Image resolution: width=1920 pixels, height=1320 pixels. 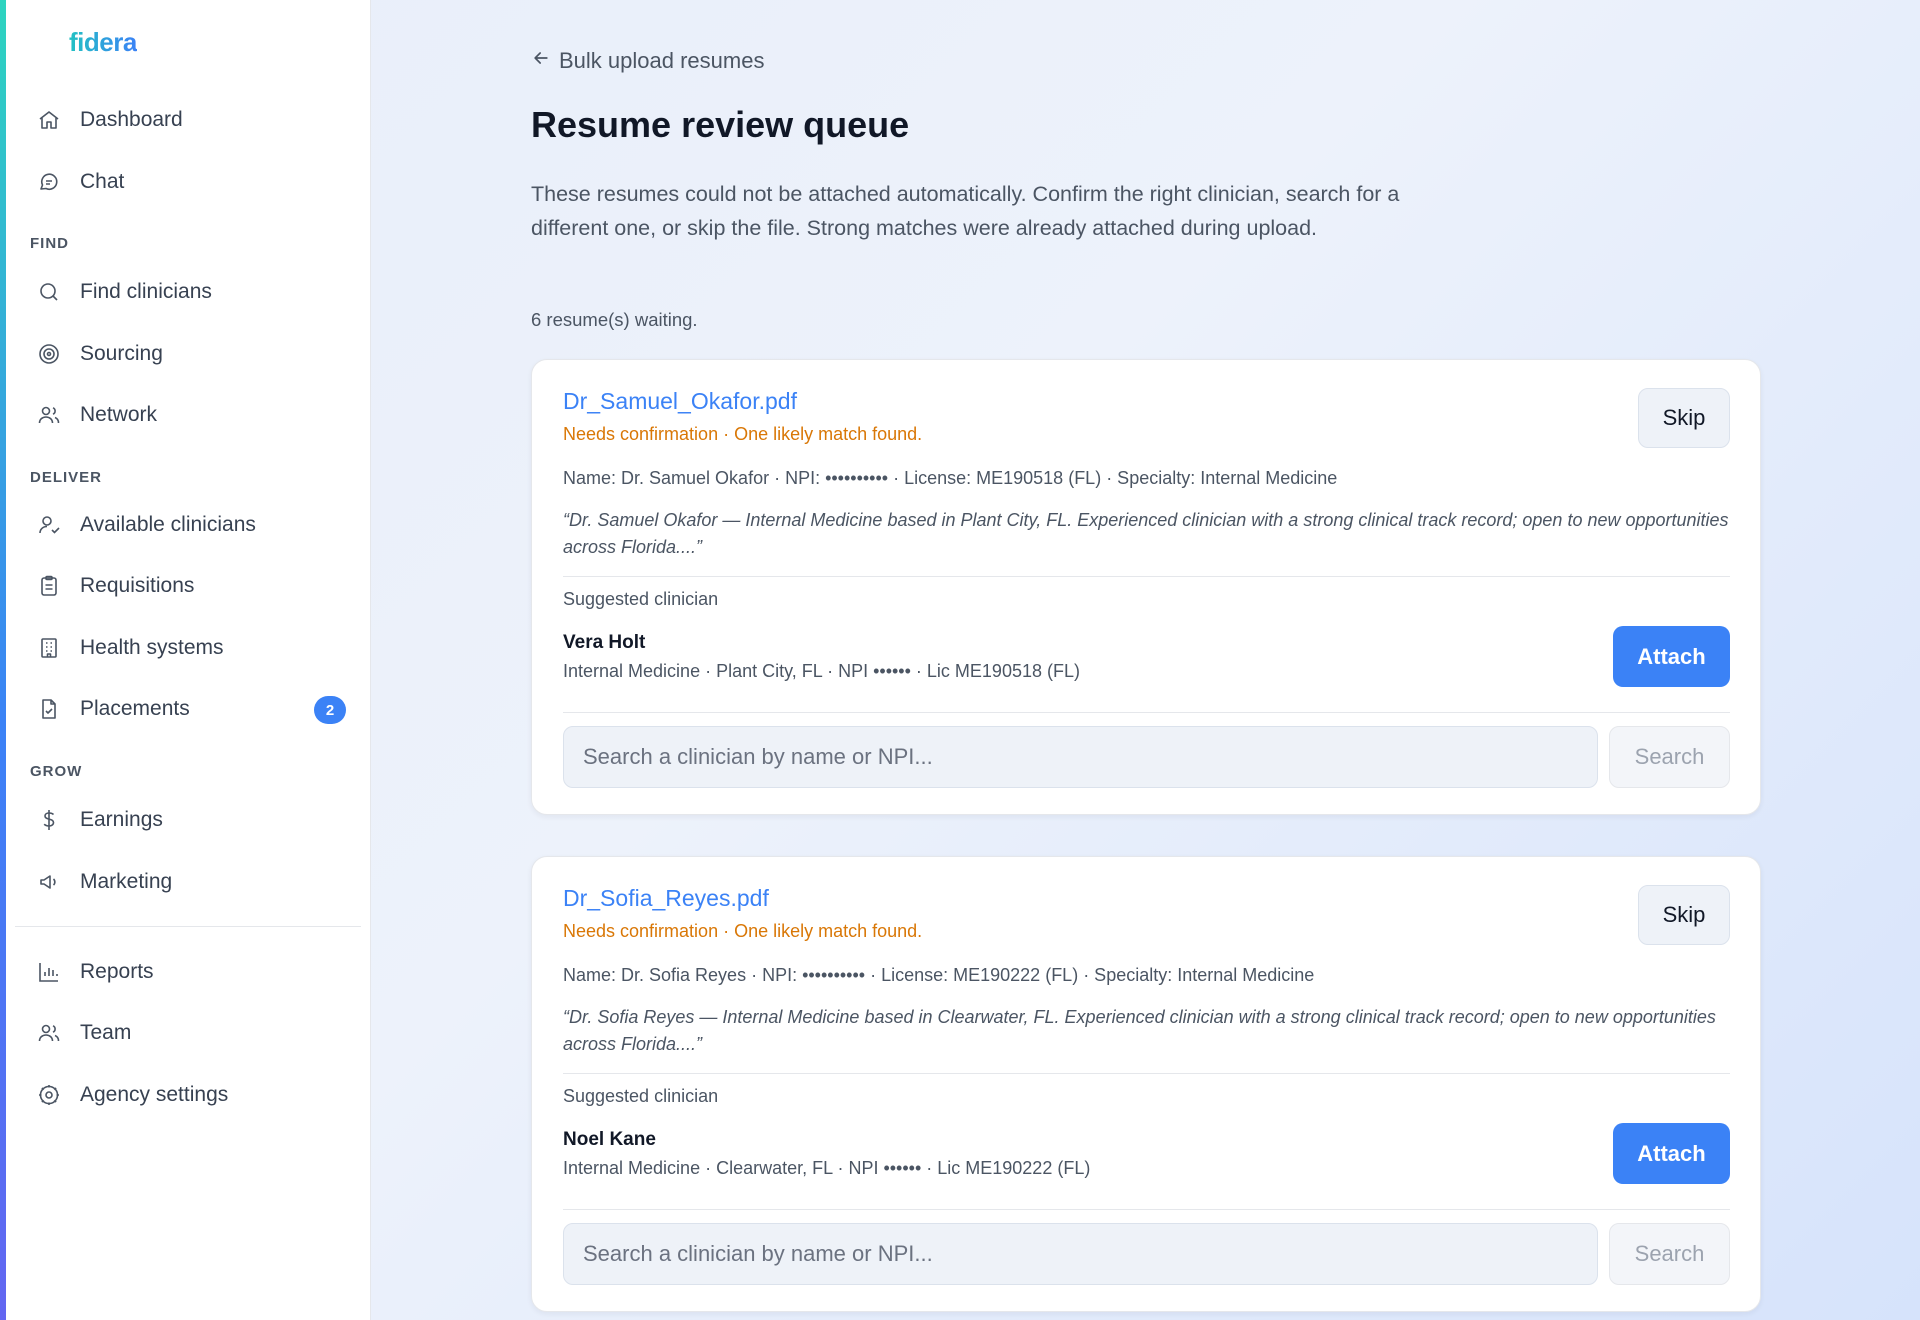 What do you see at coordinates (49, 709) in the screenshot?
I see `file-check-icon` at bounding box center [49, 709].